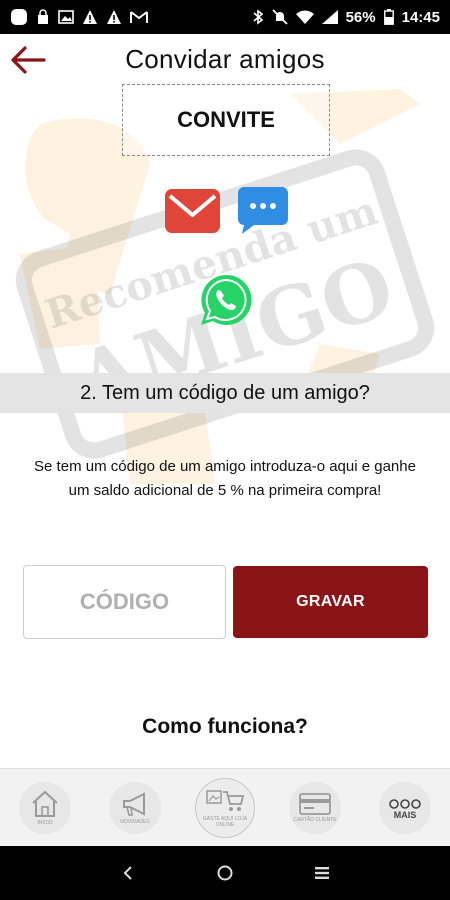  What do you see at coordinates (135, 821) in the screenshot?
I see `nav-label-news: NOVIDADES` at bounding box center [135, 821].